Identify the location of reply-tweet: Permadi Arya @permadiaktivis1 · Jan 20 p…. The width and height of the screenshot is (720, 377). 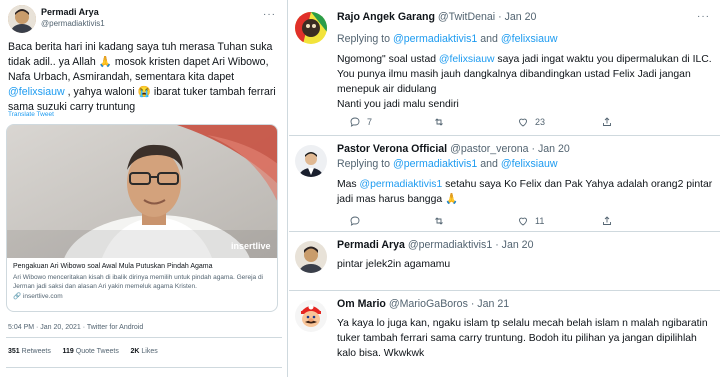
(504, 262).